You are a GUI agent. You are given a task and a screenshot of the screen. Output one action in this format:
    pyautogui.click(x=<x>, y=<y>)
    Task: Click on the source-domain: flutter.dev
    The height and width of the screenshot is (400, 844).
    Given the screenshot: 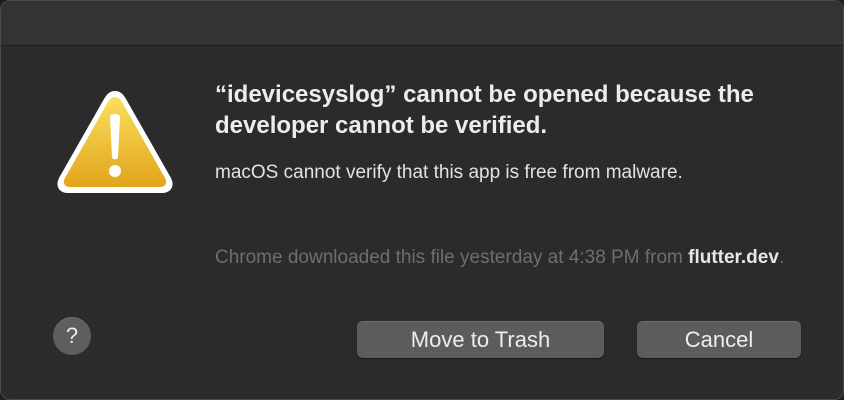 What is the action you would take?
    pyautogui.click(x=733, y=257)
    